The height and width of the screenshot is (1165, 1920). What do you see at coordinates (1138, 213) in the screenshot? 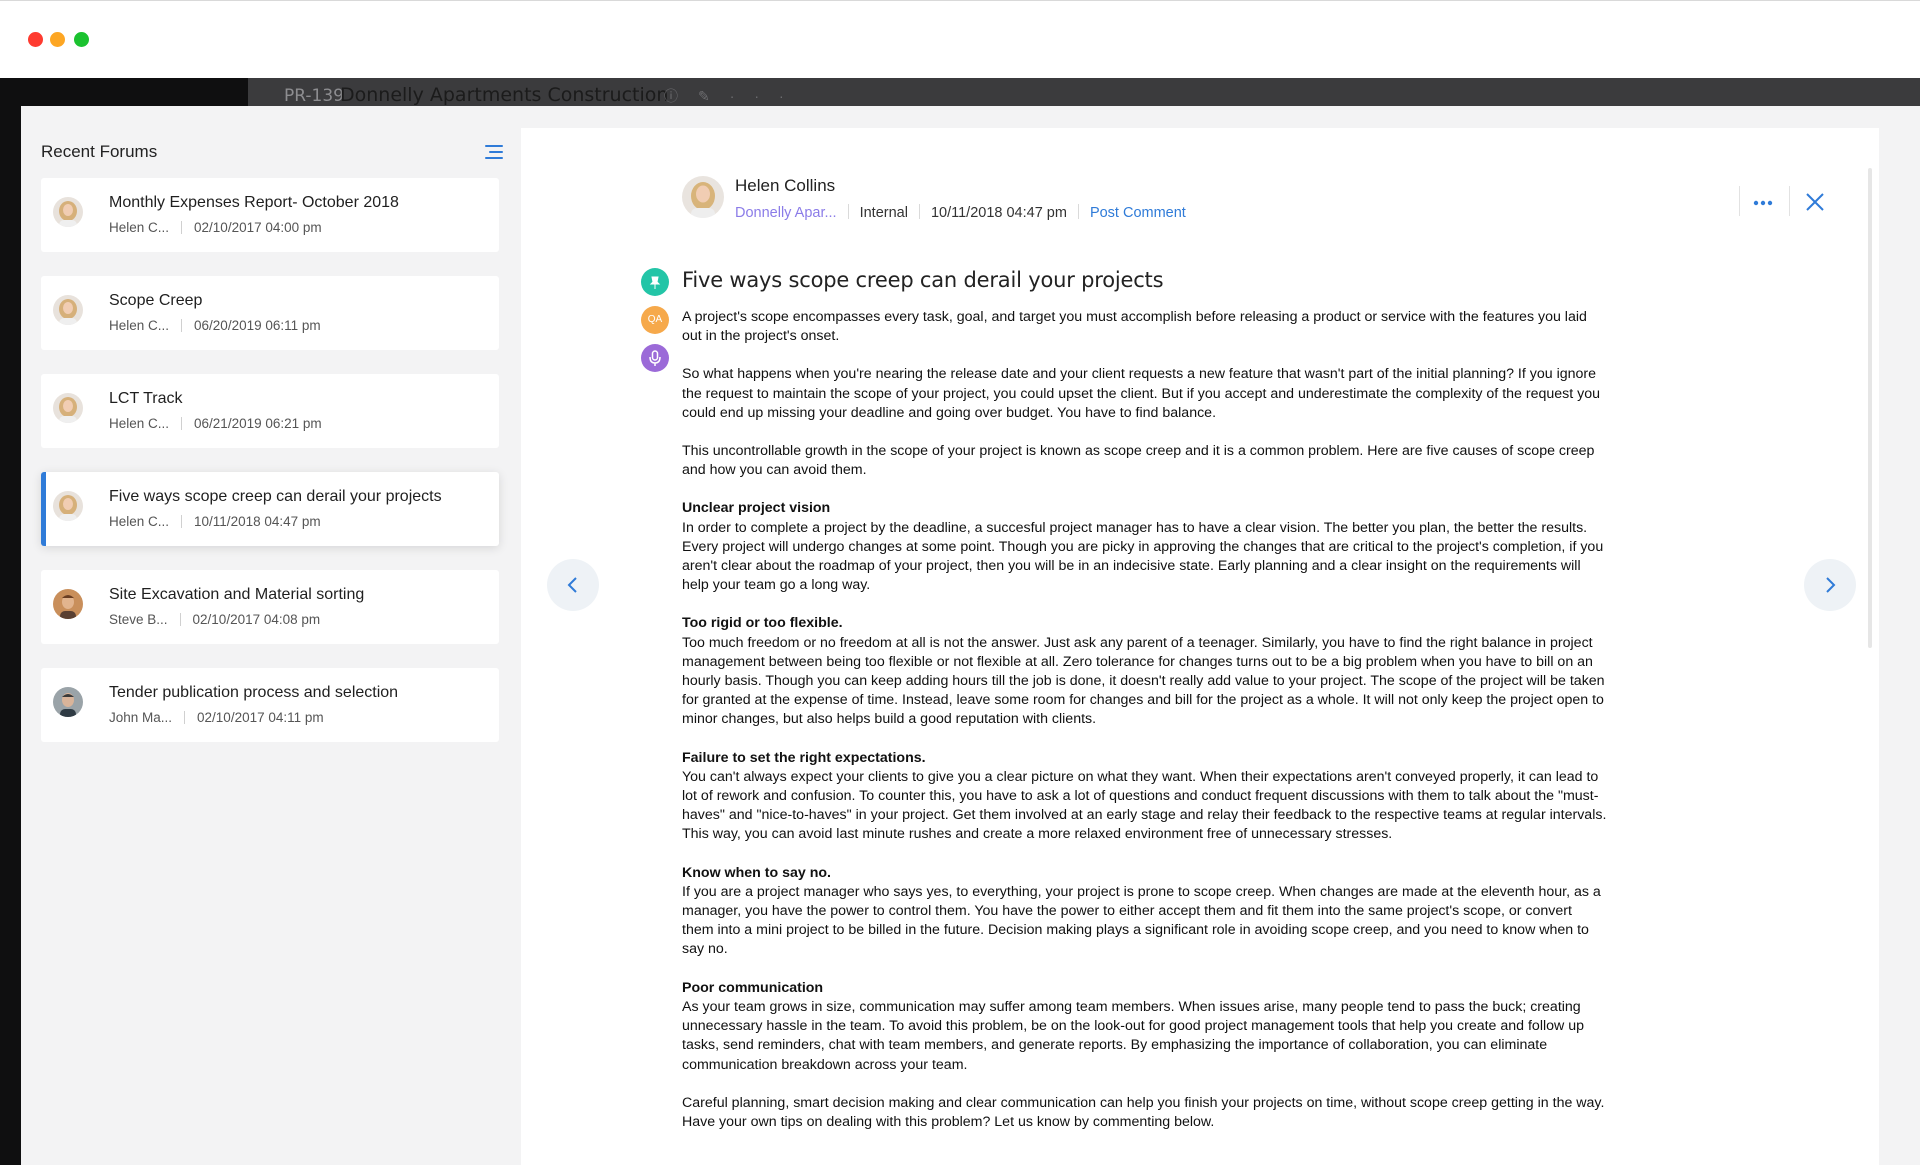
I see `post-comment-link: Post Comment` at bounding box center [1138, 213].